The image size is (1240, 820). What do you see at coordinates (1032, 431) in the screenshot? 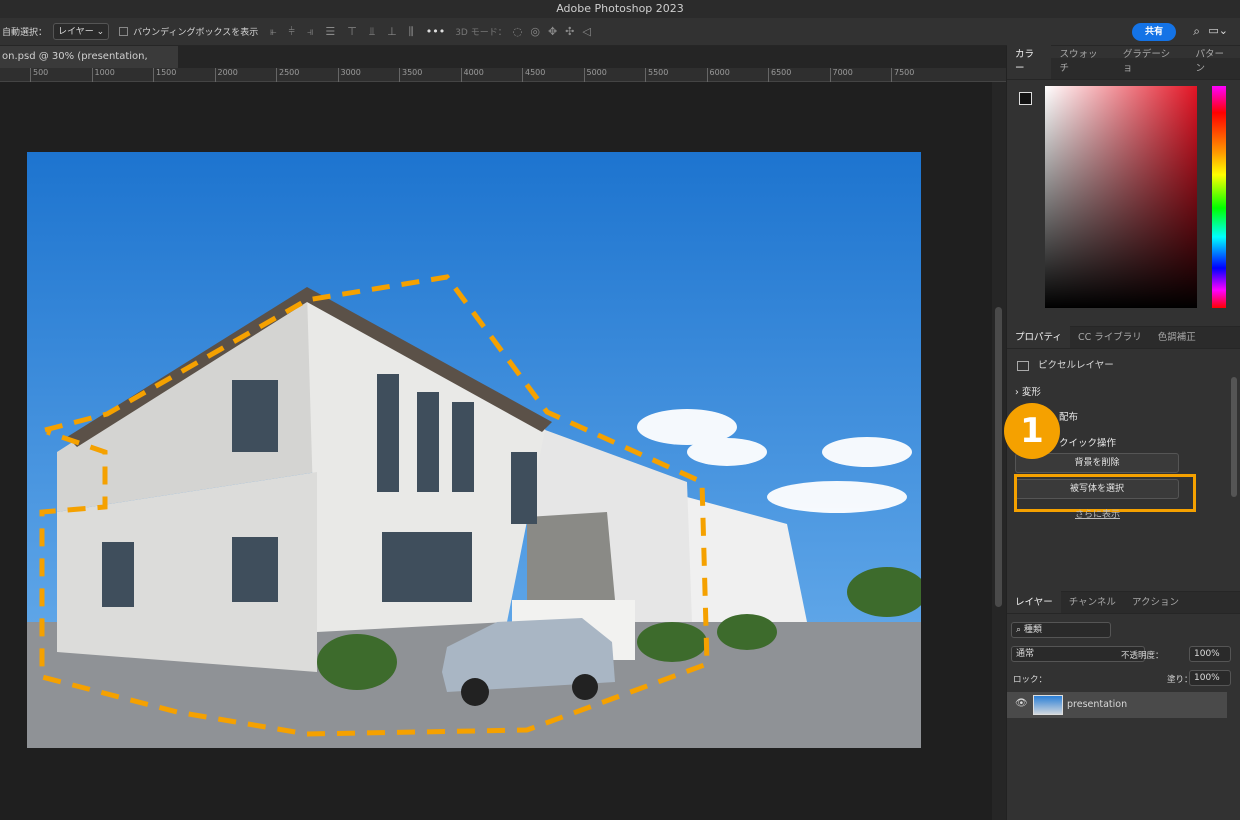
I see `step-badge: 1` at bounding box center [1032, 431].